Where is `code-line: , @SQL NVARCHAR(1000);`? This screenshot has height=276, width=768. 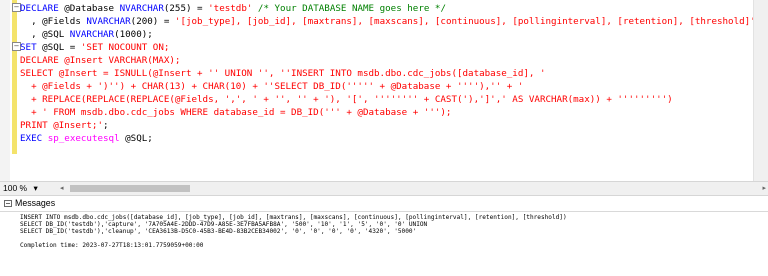 code-line: , @SQL NVARCHAR(1000); is located at coordinates (86, 34).